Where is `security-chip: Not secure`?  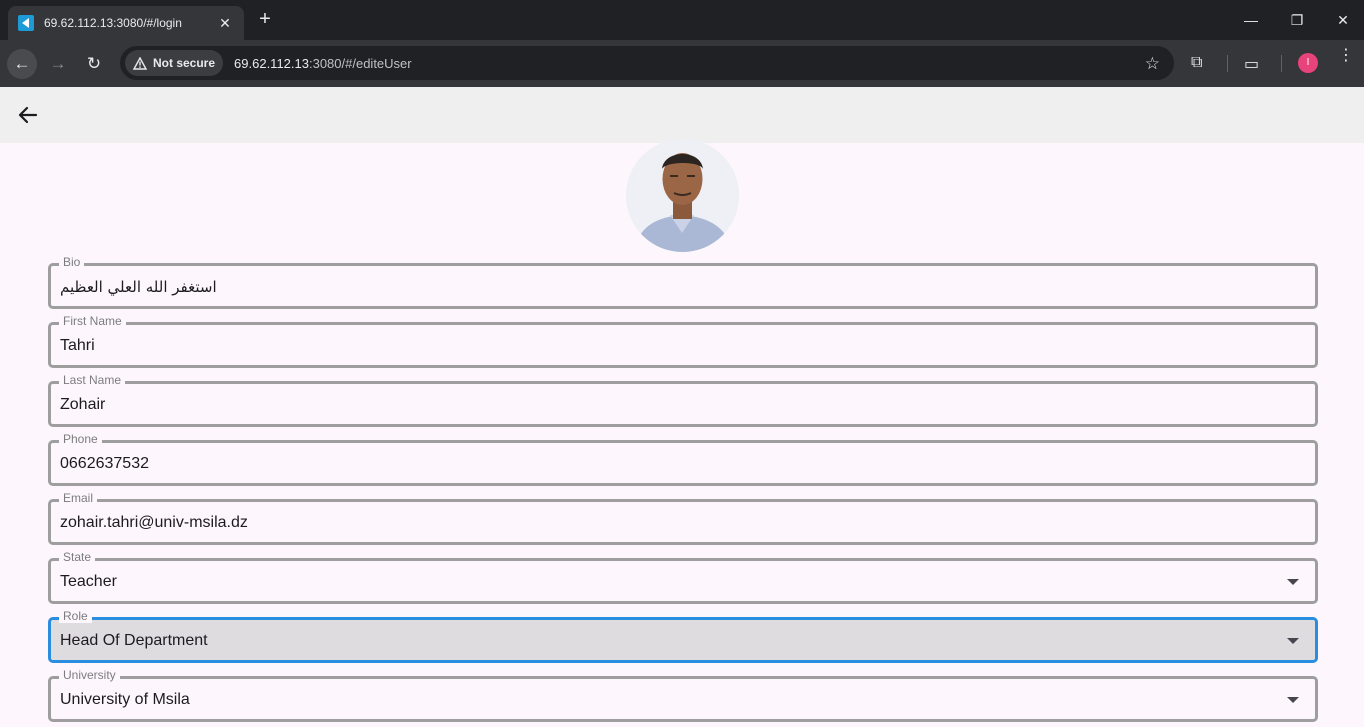 security-chip: Not secure is located at coordinates (174, 63).